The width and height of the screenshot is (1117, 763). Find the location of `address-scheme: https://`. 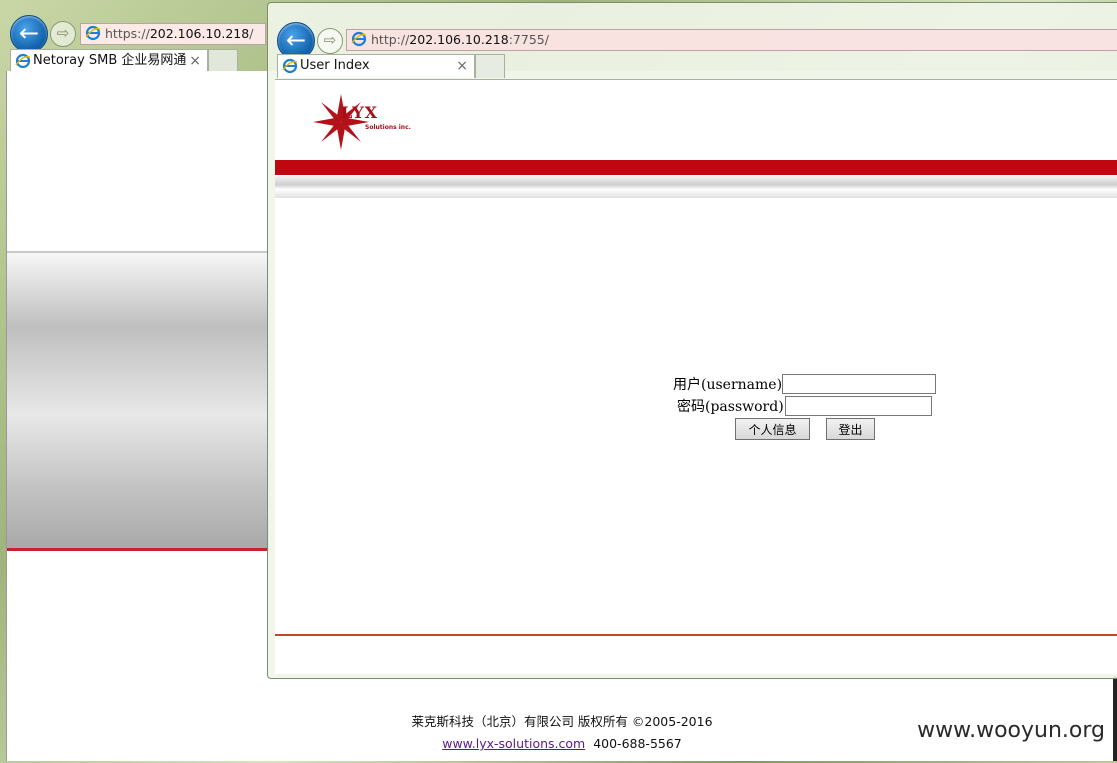

address-scheme: https:// is located at coordinates (127, 33).